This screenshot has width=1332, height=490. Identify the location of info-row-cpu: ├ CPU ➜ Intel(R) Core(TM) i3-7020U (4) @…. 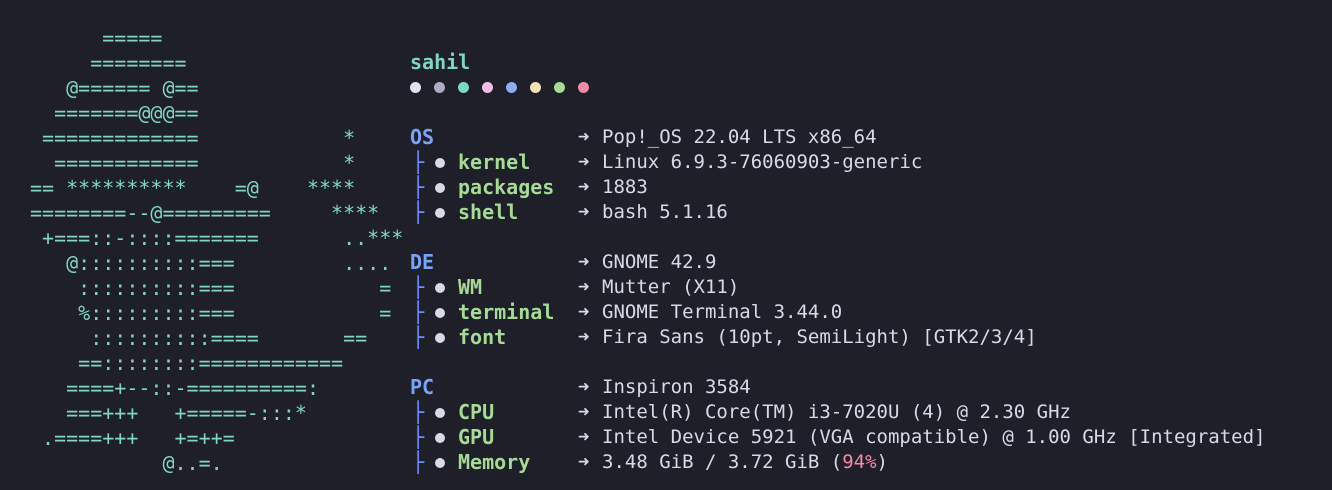
(865, 412).